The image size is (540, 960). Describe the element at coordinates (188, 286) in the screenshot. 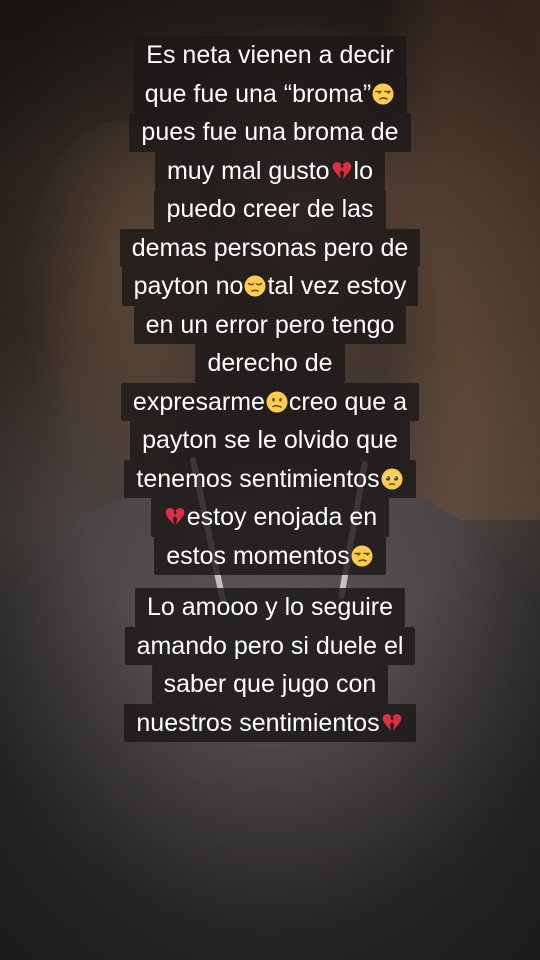

I see `caption-text: payton no` at that location.